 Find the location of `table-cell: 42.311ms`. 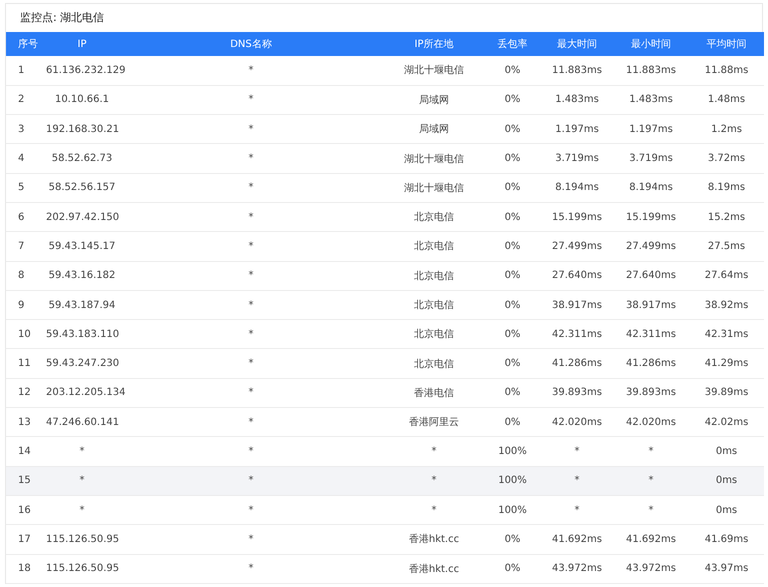

table-cell: 42.311ms is located at coordinates (651, 334).